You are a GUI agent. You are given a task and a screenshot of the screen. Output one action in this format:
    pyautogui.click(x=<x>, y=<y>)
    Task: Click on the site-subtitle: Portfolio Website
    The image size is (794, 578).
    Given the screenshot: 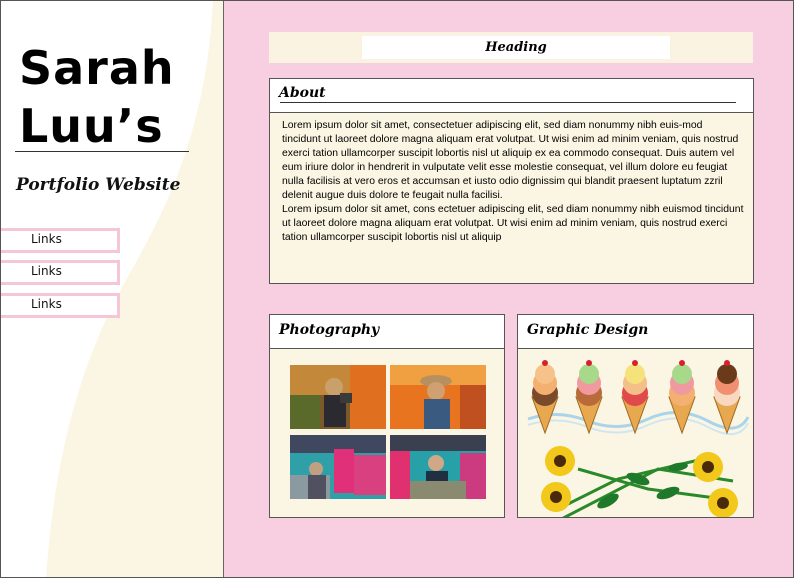 What is the action you would take?
    pyautogui.click(x=98, y=185)
    